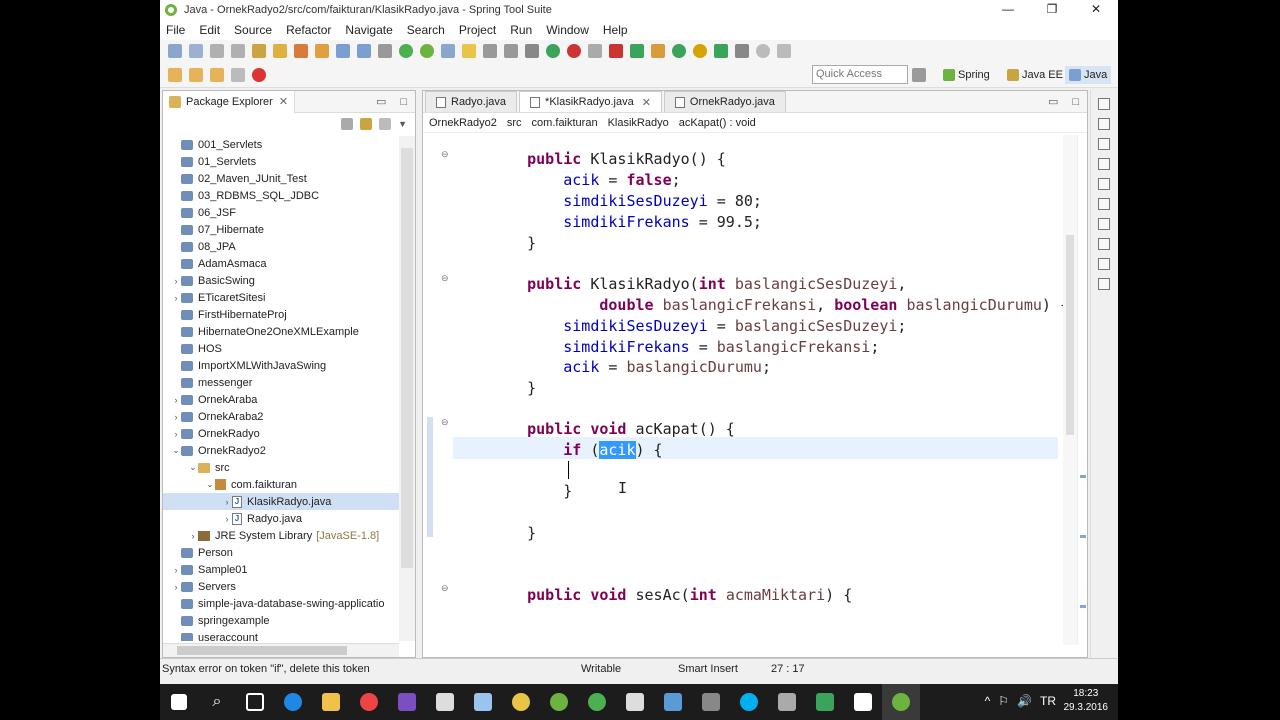 Image resolution: width=1280 pixels, height=720 pixels. I want to click on console-view-icon, so click(1103, 264).